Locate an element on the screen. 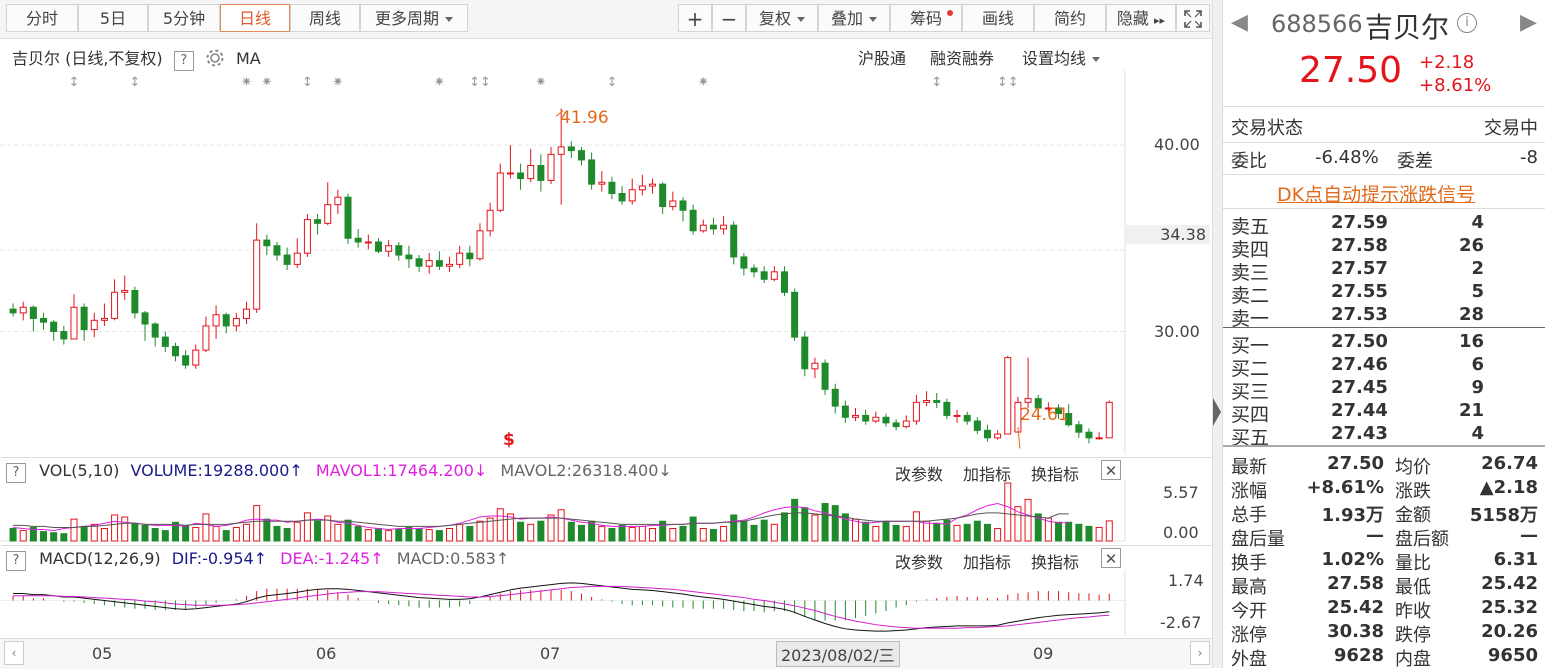 Image resolution: width=1545 pixels, height=671 pixels. header-link-margin: 融资融券 is located at coordinates (962, 57).